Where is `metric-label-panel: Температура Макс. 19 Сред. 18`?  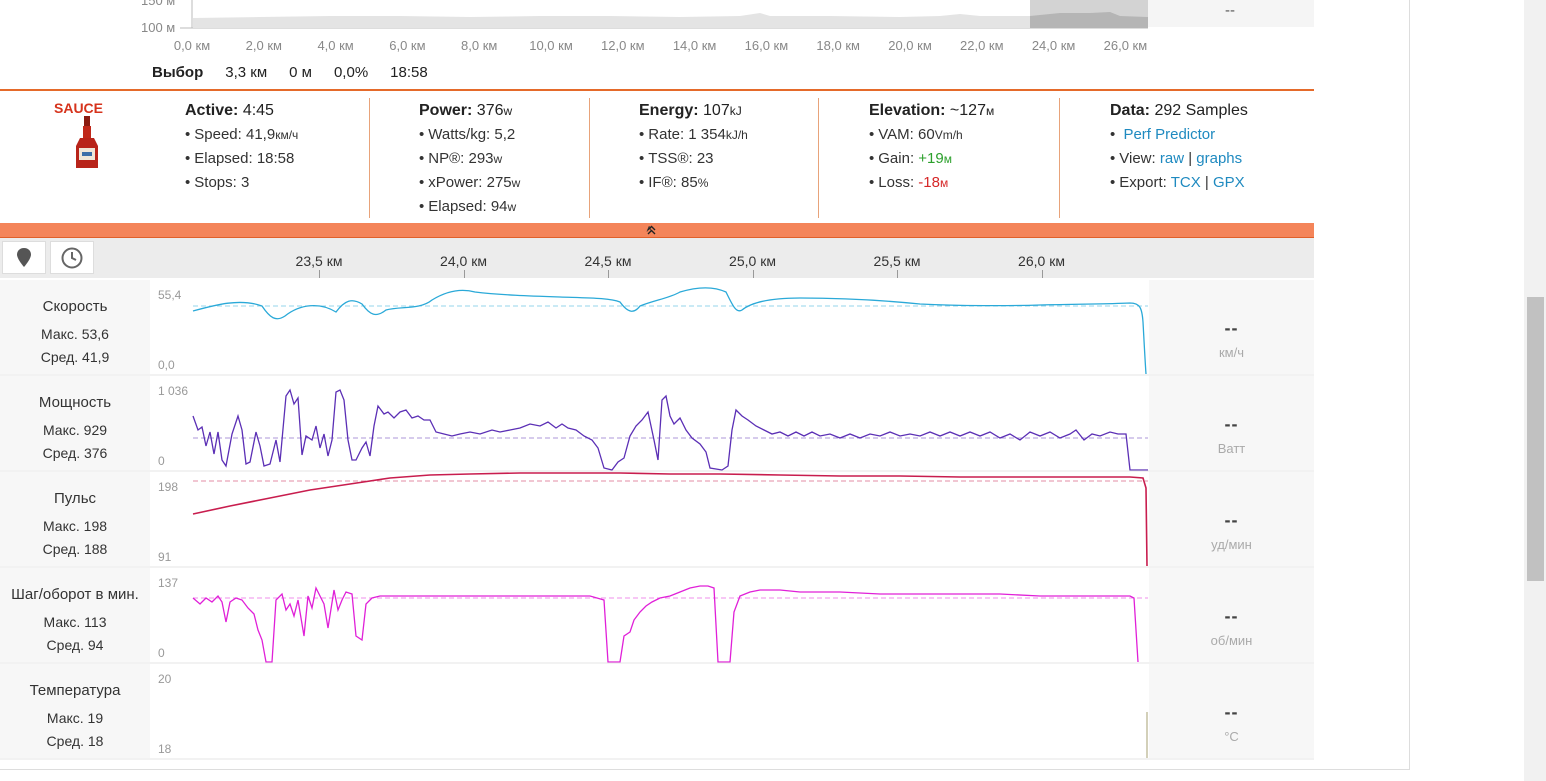
metric-label-panel: Температура Макс. 19 Сред. 18 is located at coordinates (75, 711).